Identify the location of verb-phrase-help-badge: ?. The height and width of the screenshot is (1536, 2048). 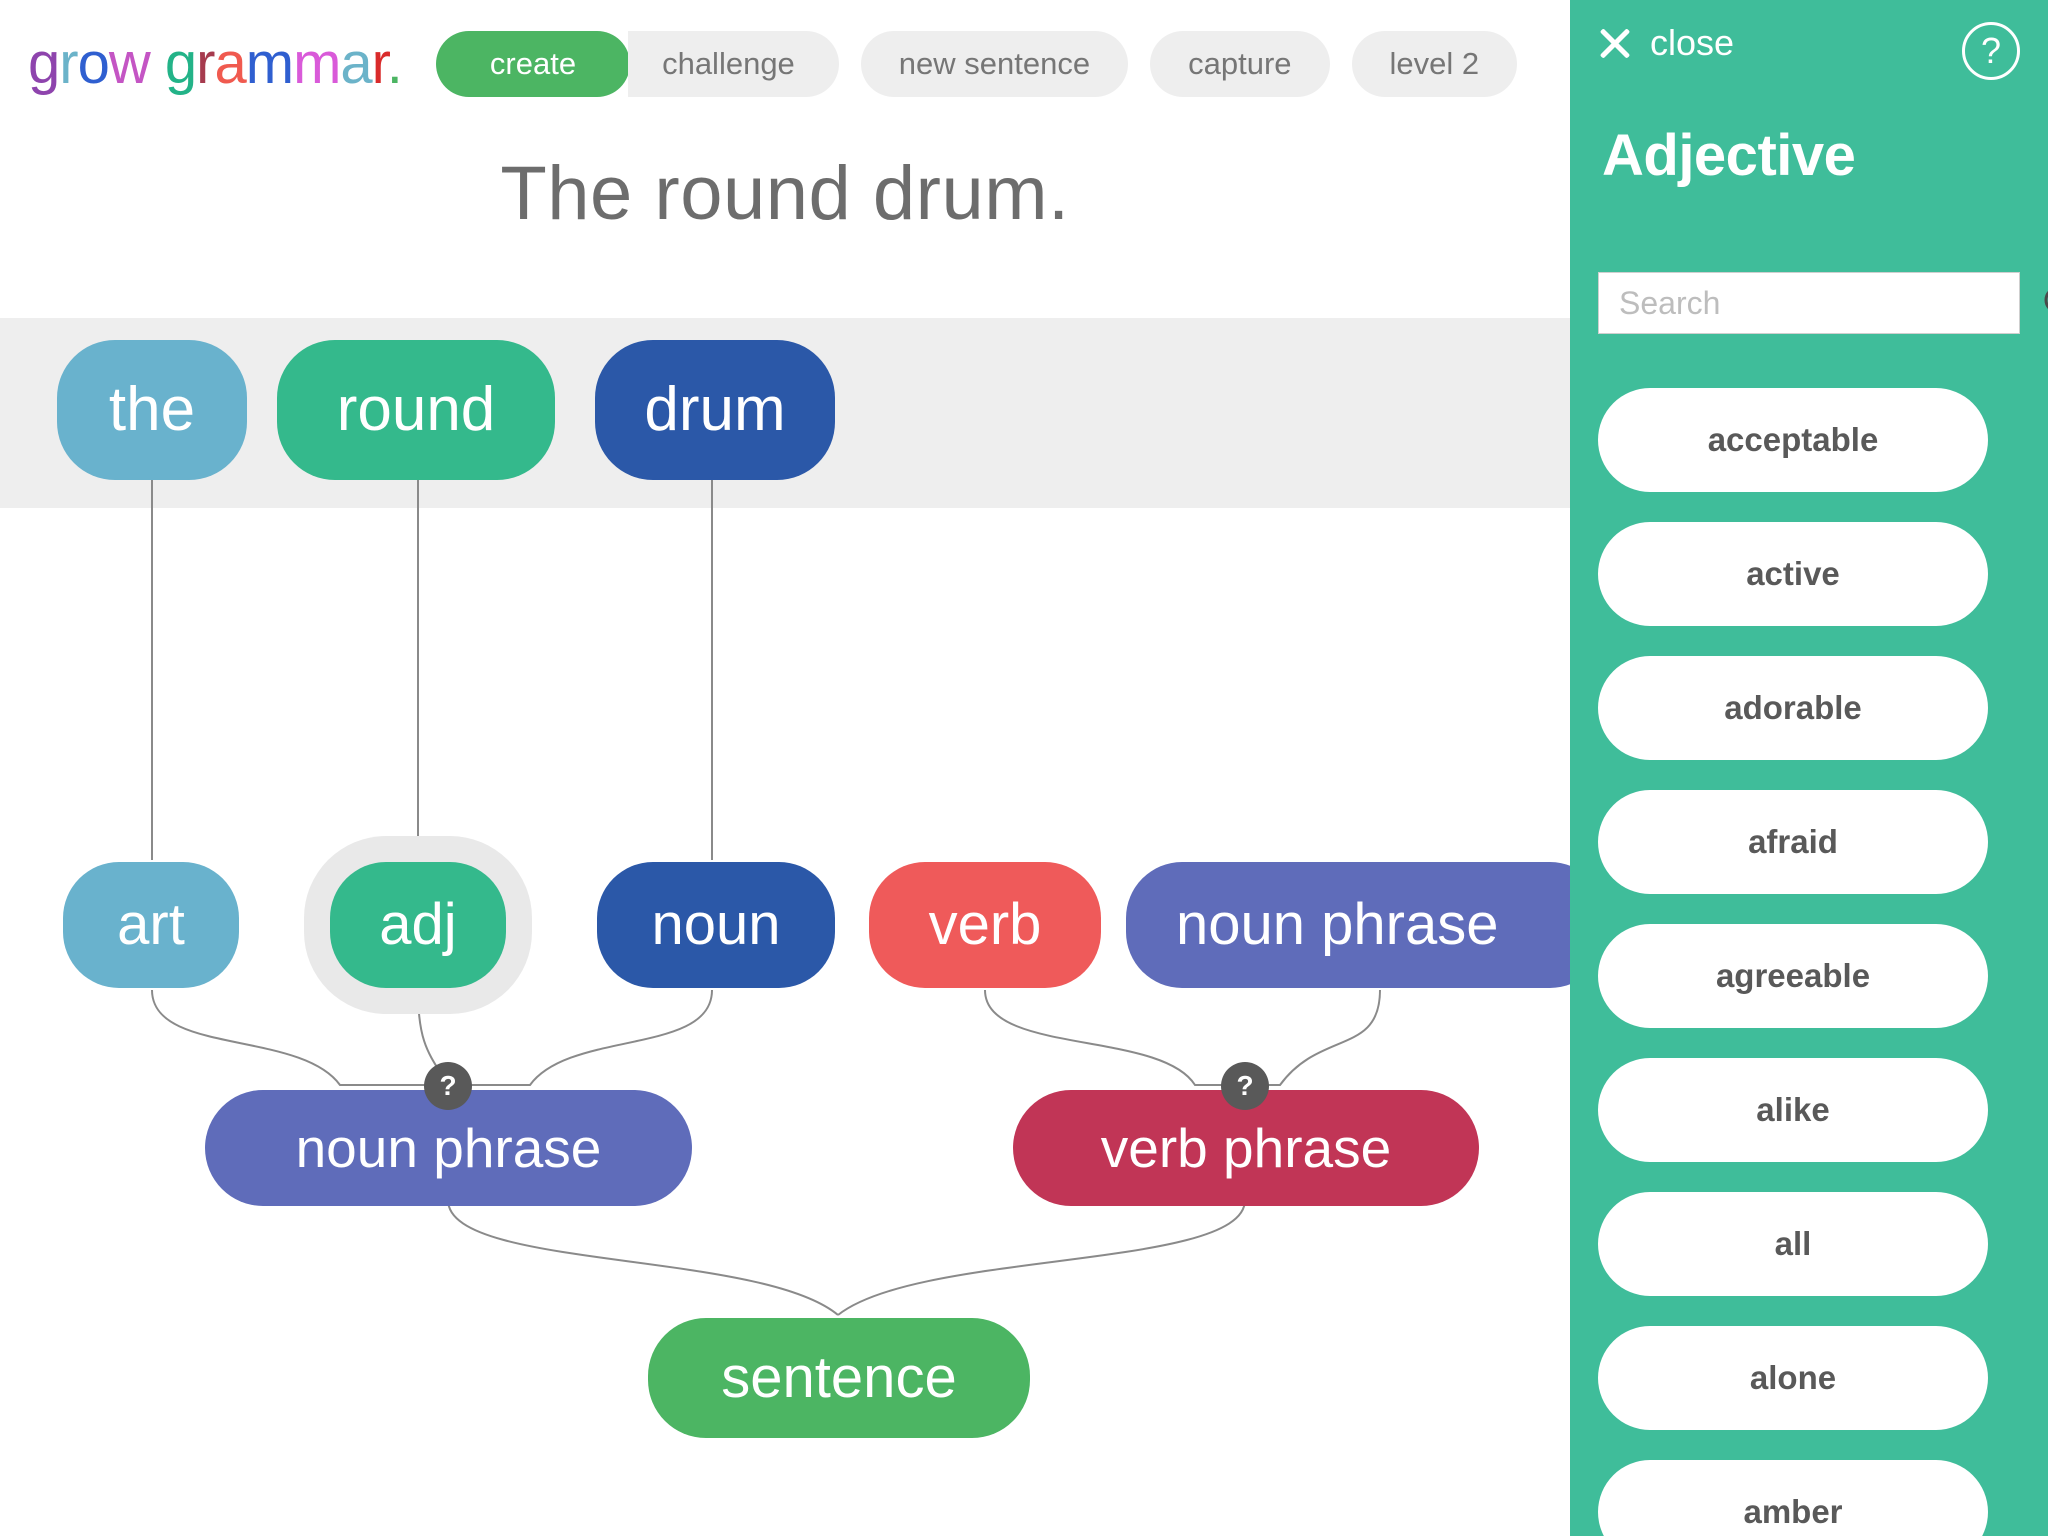
(1245, 1086).